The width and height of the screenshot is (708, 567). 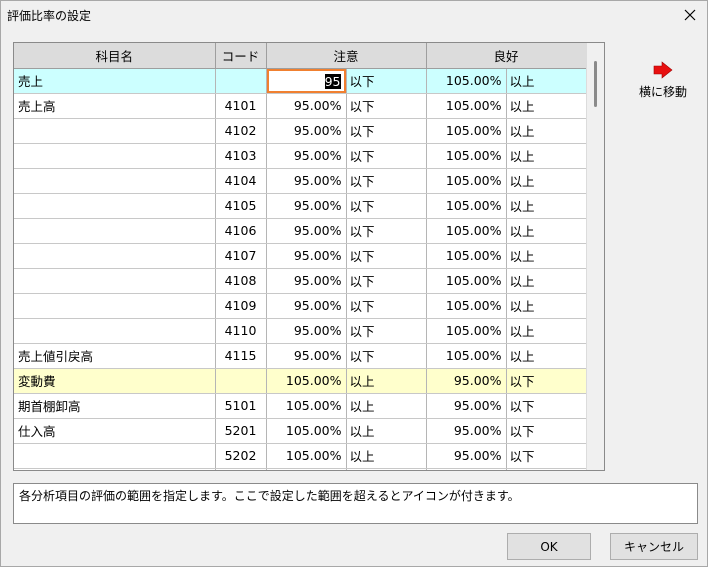 I want to click on table-row: 4105 95.00% 以下 105.00% 以上, so click(x=300, y=206).